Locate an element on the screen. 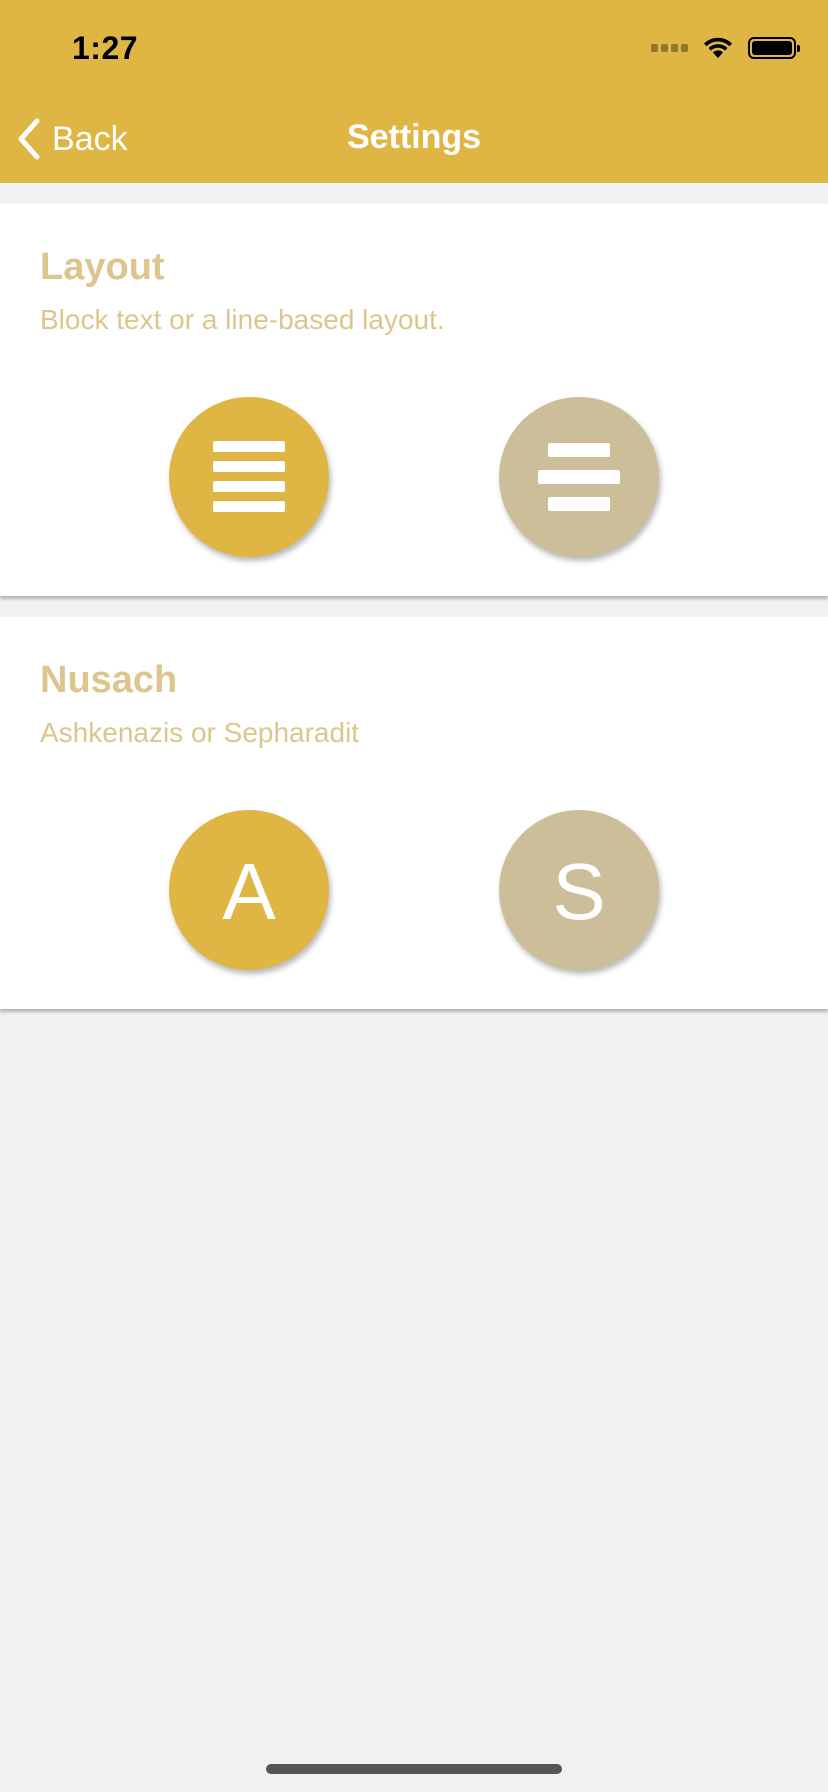 The image size is (828, 1792). line-based-icon is located at coordinates (579, 477).